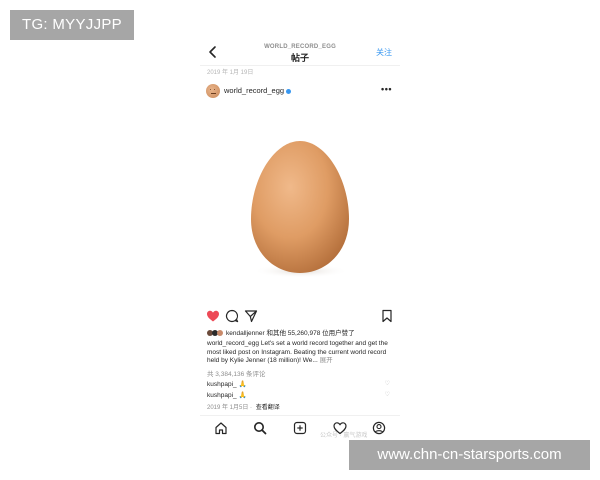 The image size is (600, 480). What do you see at coordinates (251, 316) in the screenshot?
I see `share-icon` at bounding box center [251, 316].